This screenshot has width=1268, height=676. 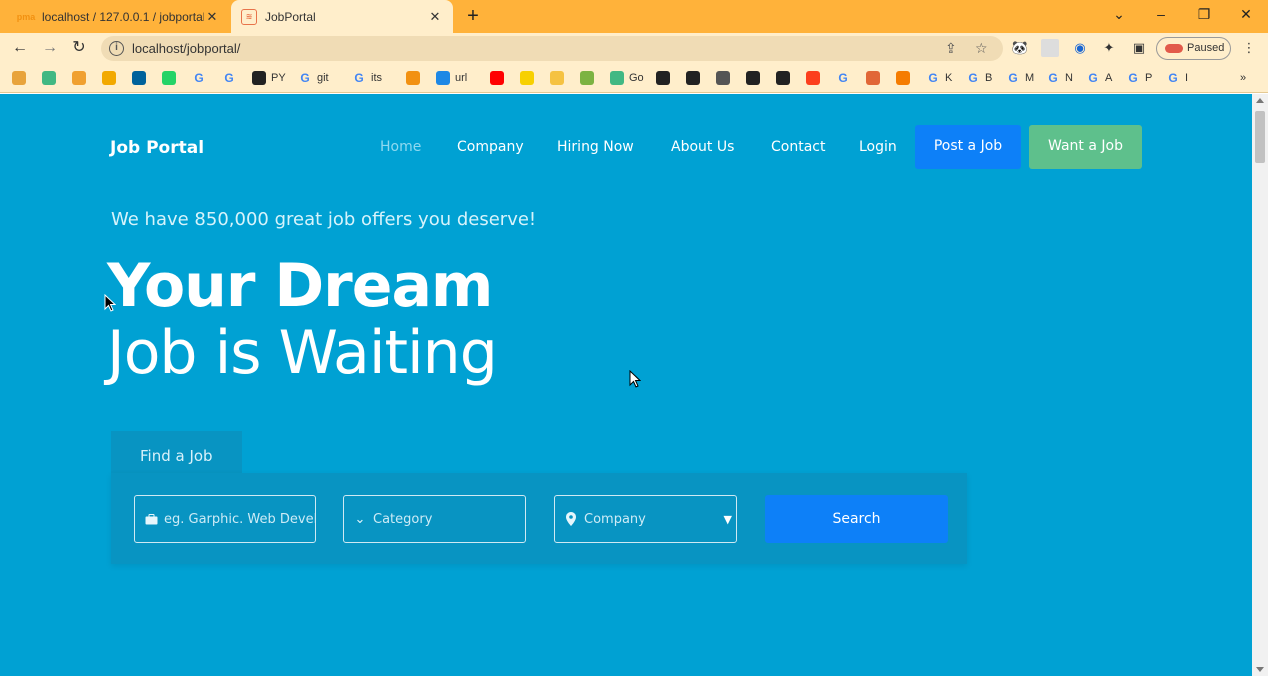 I want to click on bookmark-item: GN, so click(x=1059, y=78).